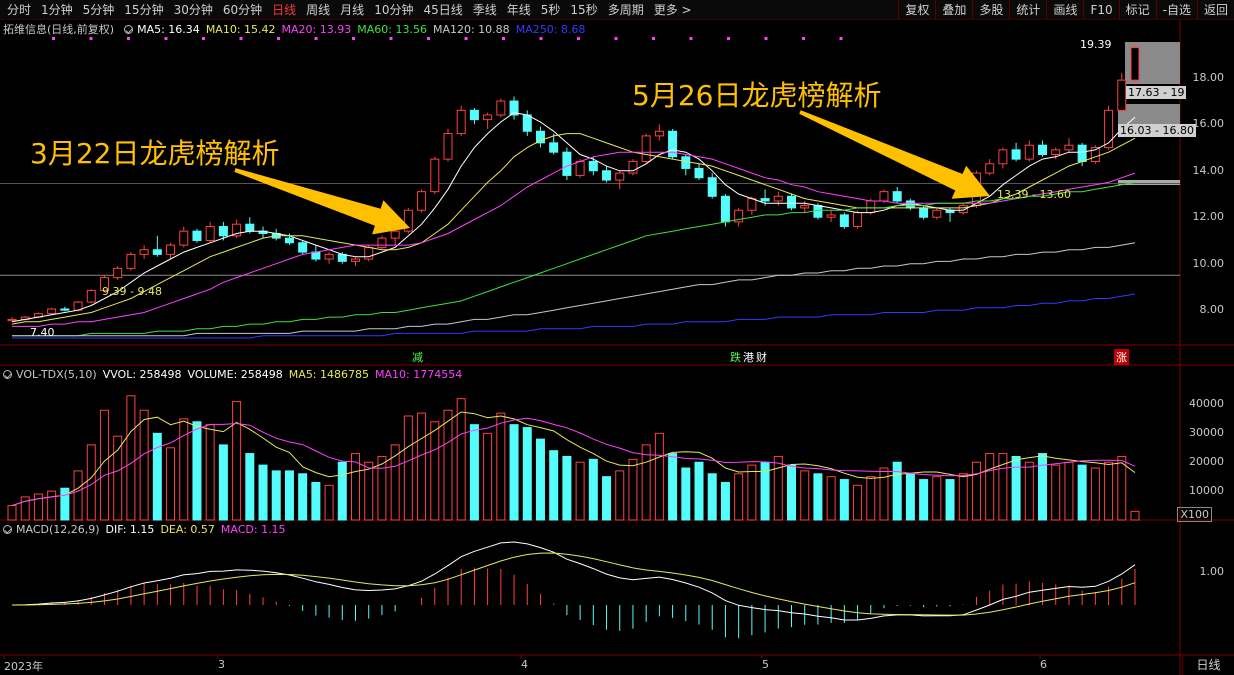 The width and height of the screenshot is (1234, 675). What do you see at coordinates (242, 10) in the screenshot?
I see `period-tab: 60分钟` at bounding box center [242, 10].